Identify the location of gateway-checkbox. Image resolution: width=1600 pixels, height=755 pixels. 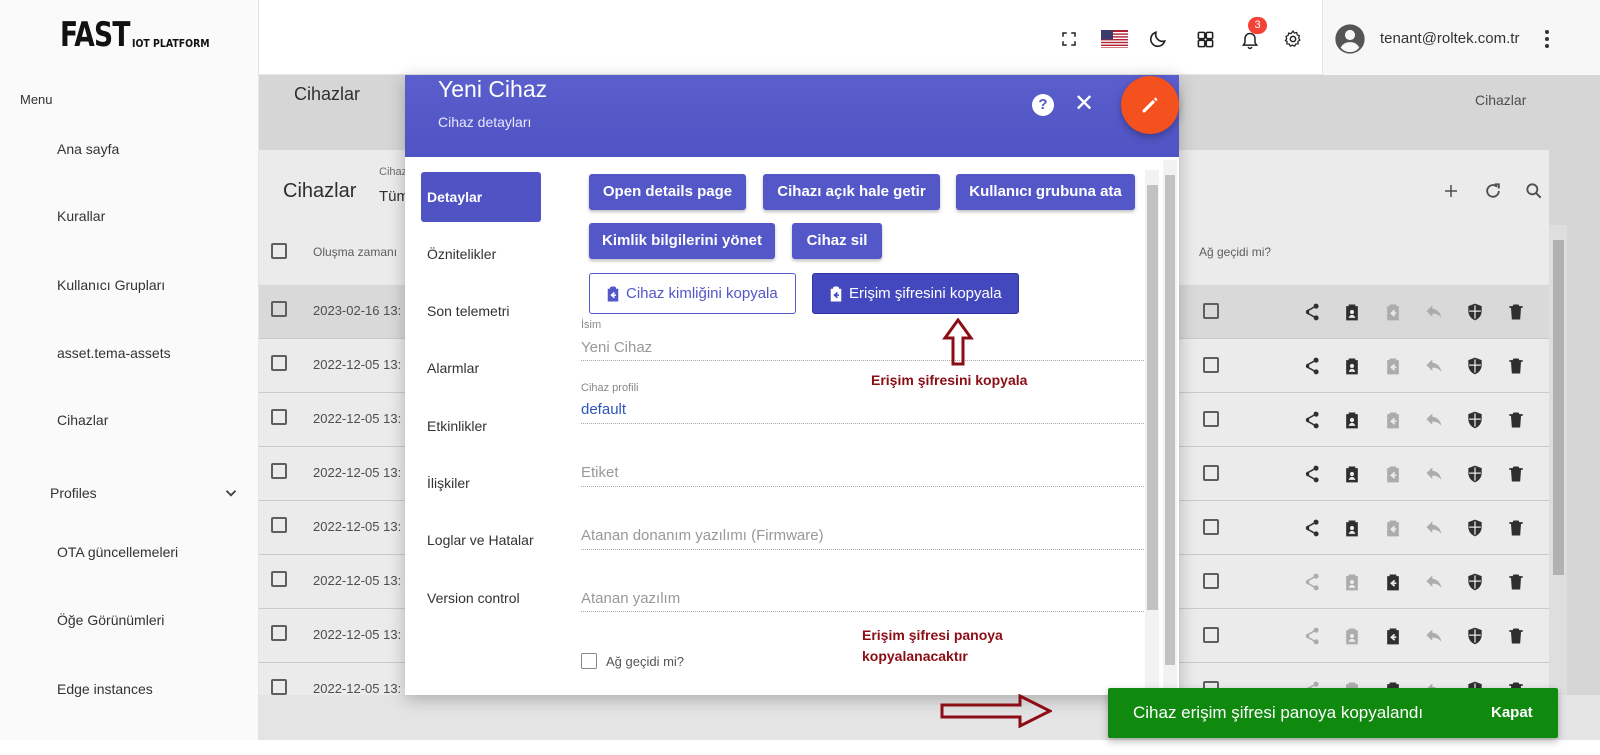
(589, 661).